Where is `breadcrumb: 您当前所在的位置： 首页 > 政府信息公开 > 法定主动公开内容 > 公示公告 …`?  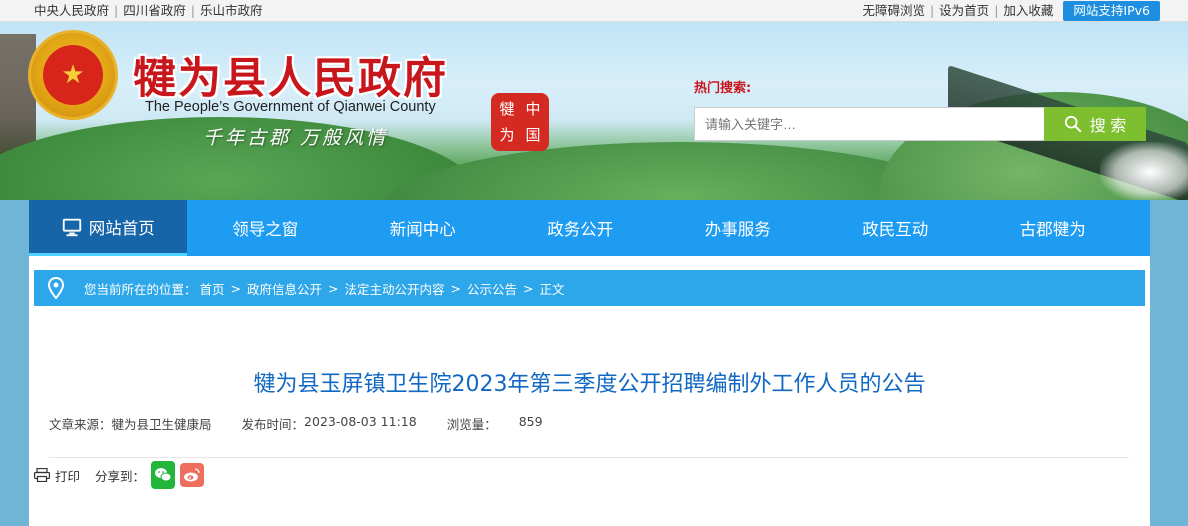 breadcrumb: 您当前所在的位置： 首页 > 政府信息公开 > 法定主动公开内容 > 公示公告 … is located at coordinates (589, 288).